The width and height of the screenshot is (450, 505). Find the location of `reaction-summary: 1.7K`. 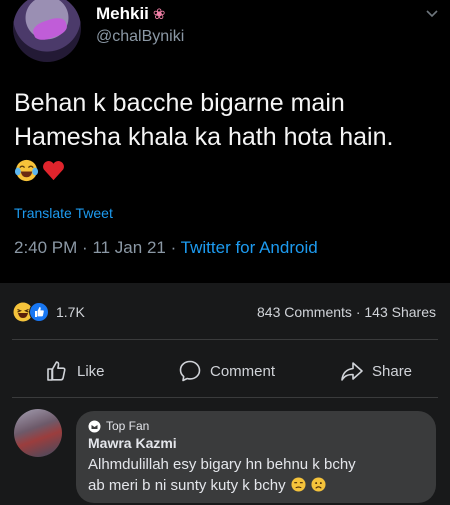

reaction-summary: 1.7K is located at coordinates (49, 312).